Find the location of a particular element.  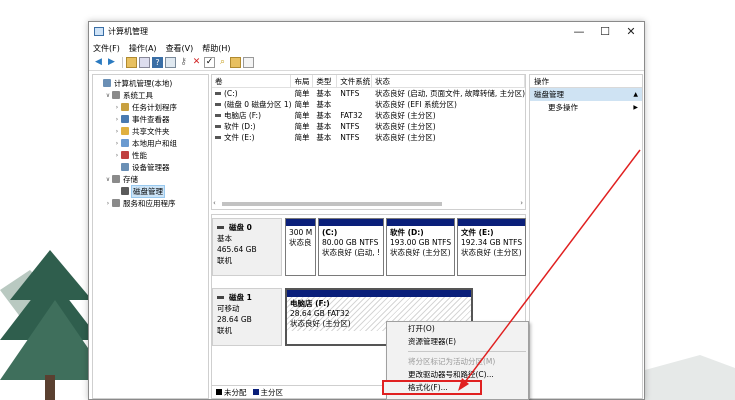

menu-file: 文件(F) is located at coordinates (106, 48).